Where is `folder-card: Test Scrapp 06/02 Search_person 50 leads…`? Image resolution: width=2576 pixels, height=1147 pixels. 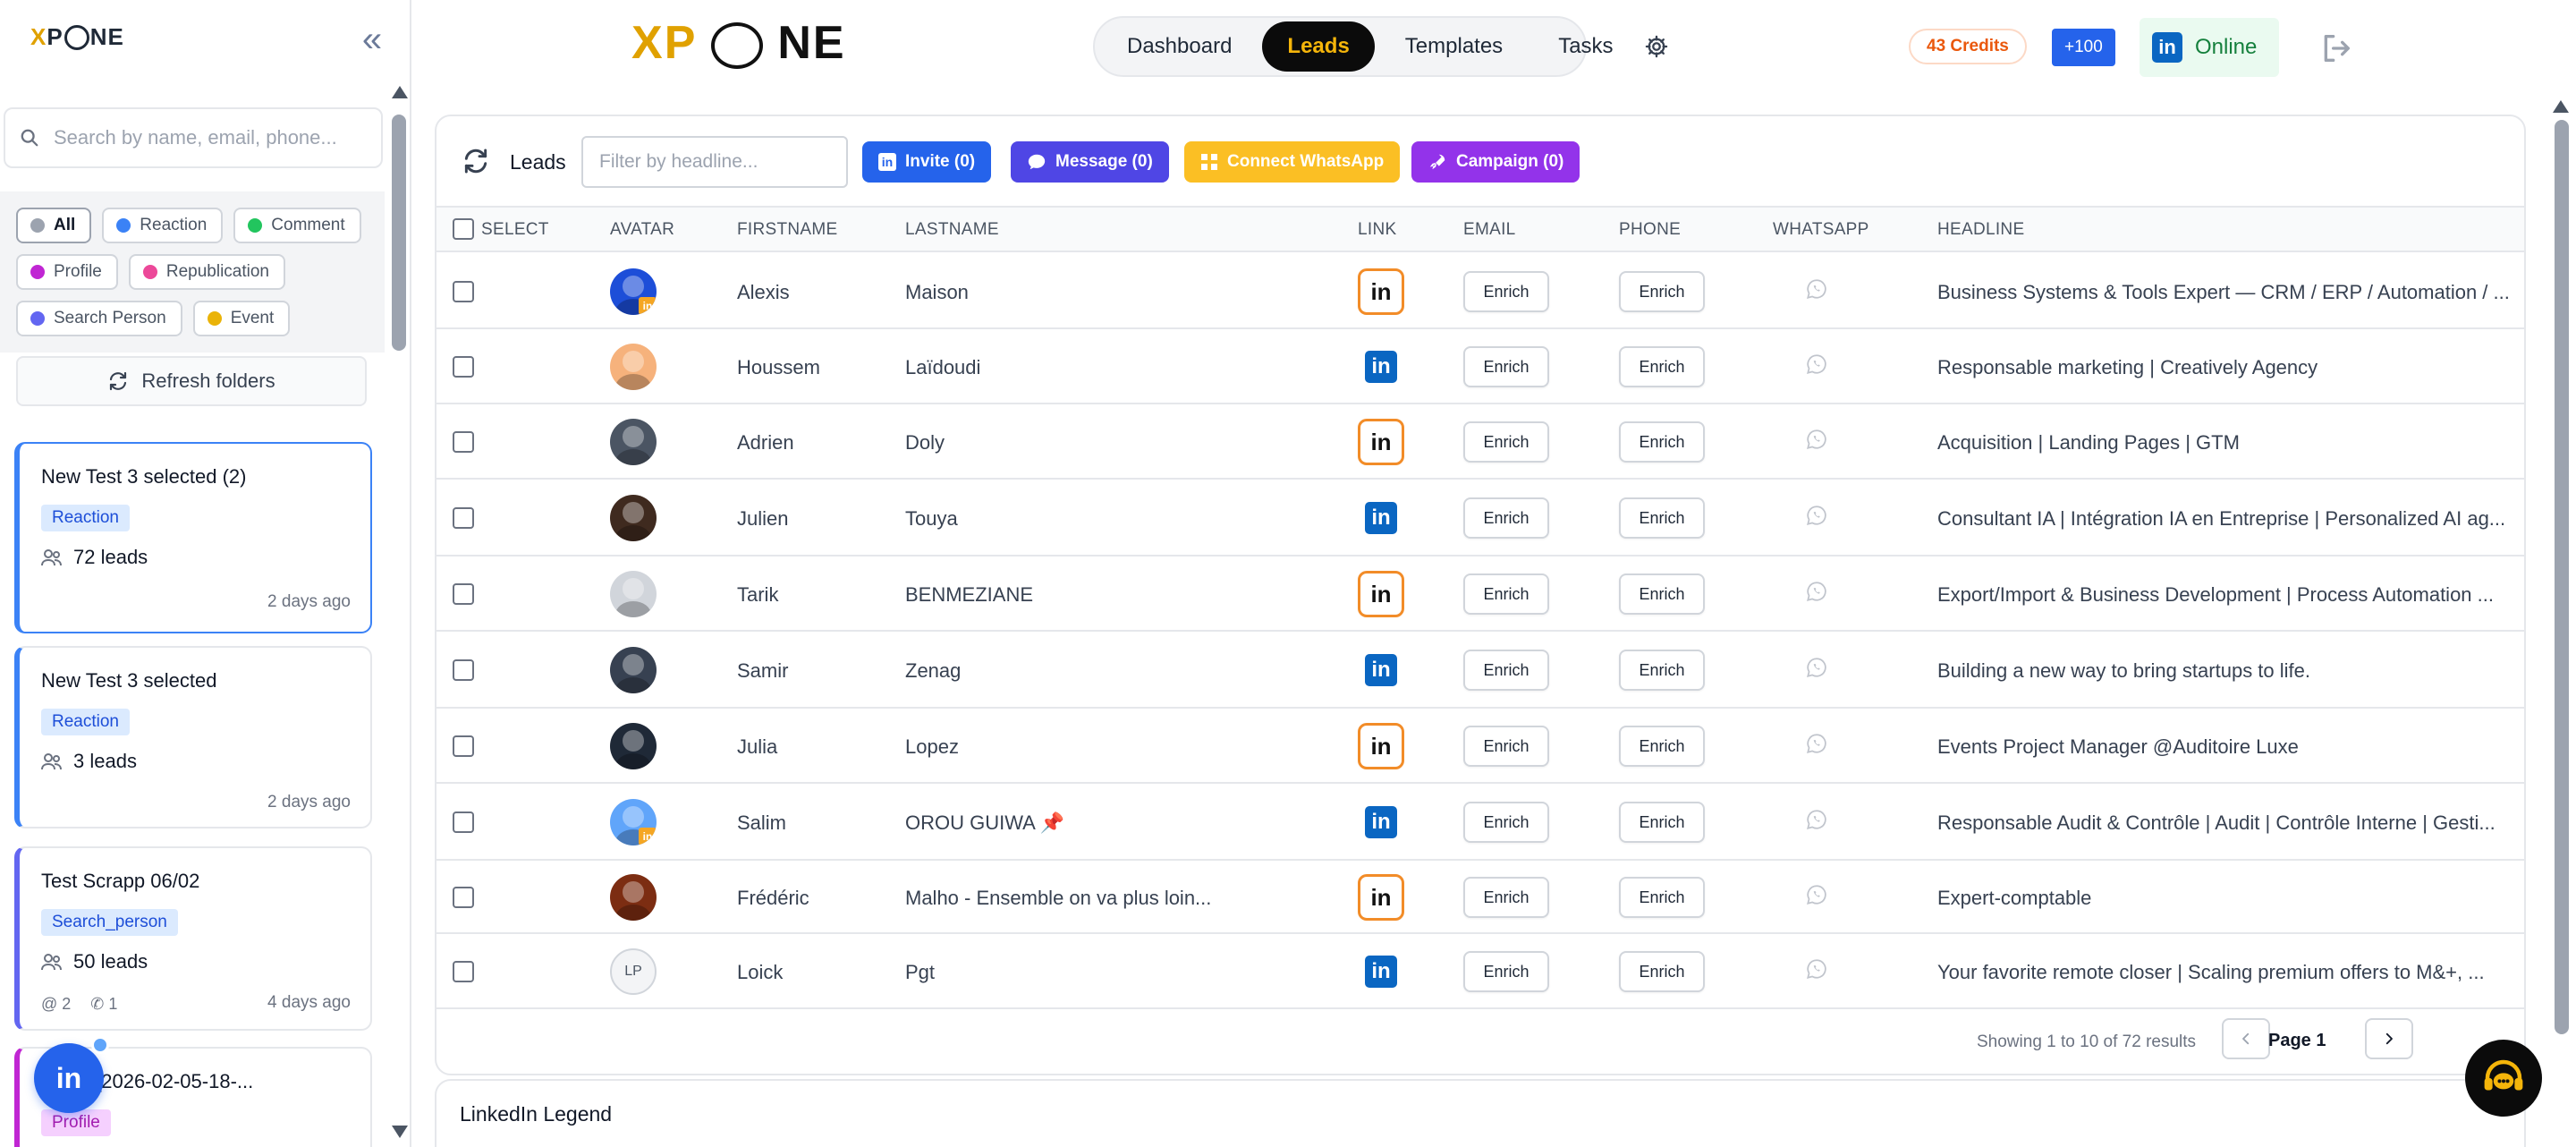 folder-card: Test Scrapp 06/02 Search_person 50 leads… is located at coordinates (193, 938).